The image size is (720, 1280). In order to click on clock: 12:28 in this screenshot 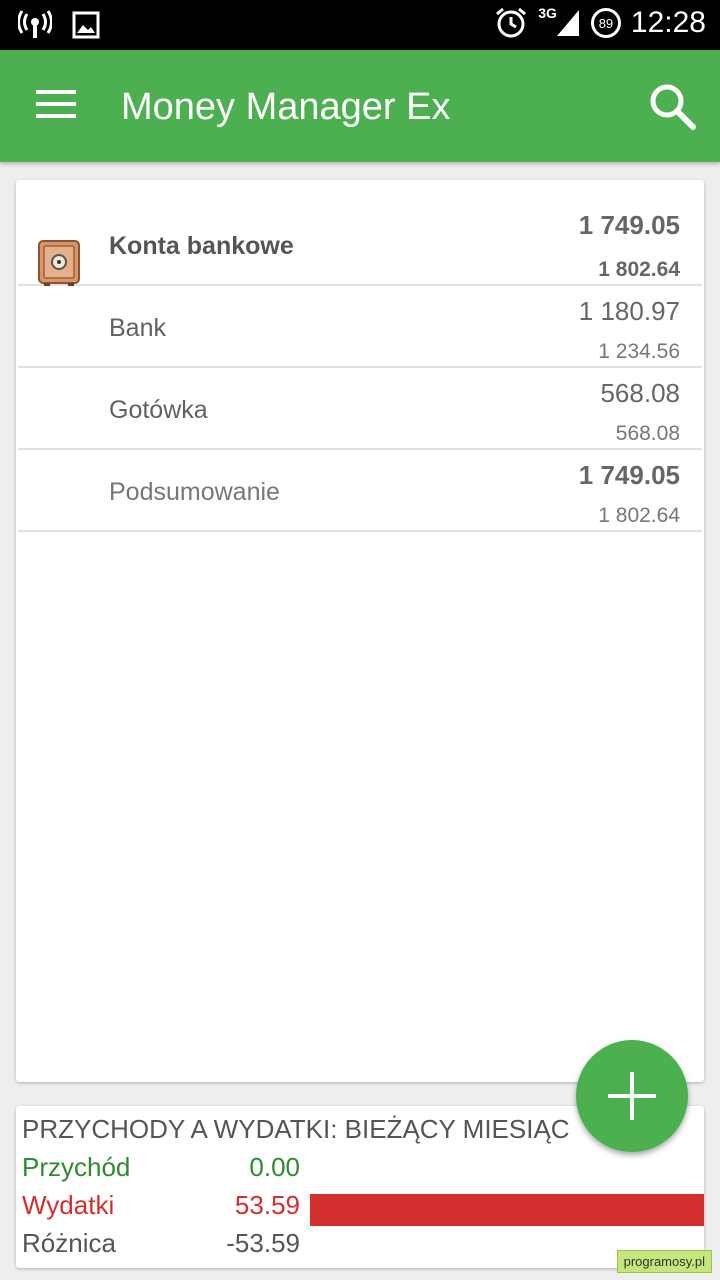, I will do `click(668, 22)`.